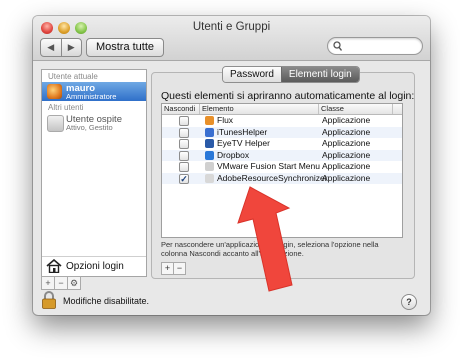 This screenshot has height=363, width=460. What do you see at coordinates (282, 144) in the screenshot?
I see `table-row: EyeTV Helper Applicazione` at bounding box center [282, 144].